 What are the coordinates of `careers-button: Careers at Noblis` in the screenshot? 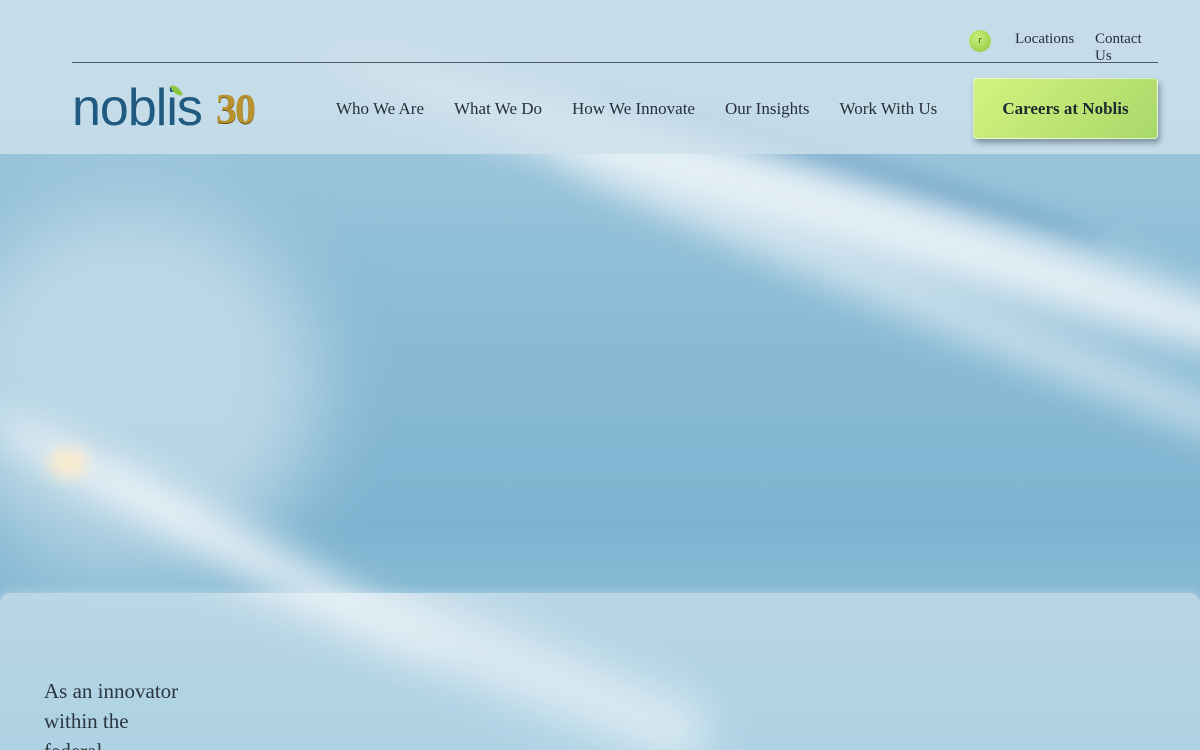 It's located at (1065, 108).